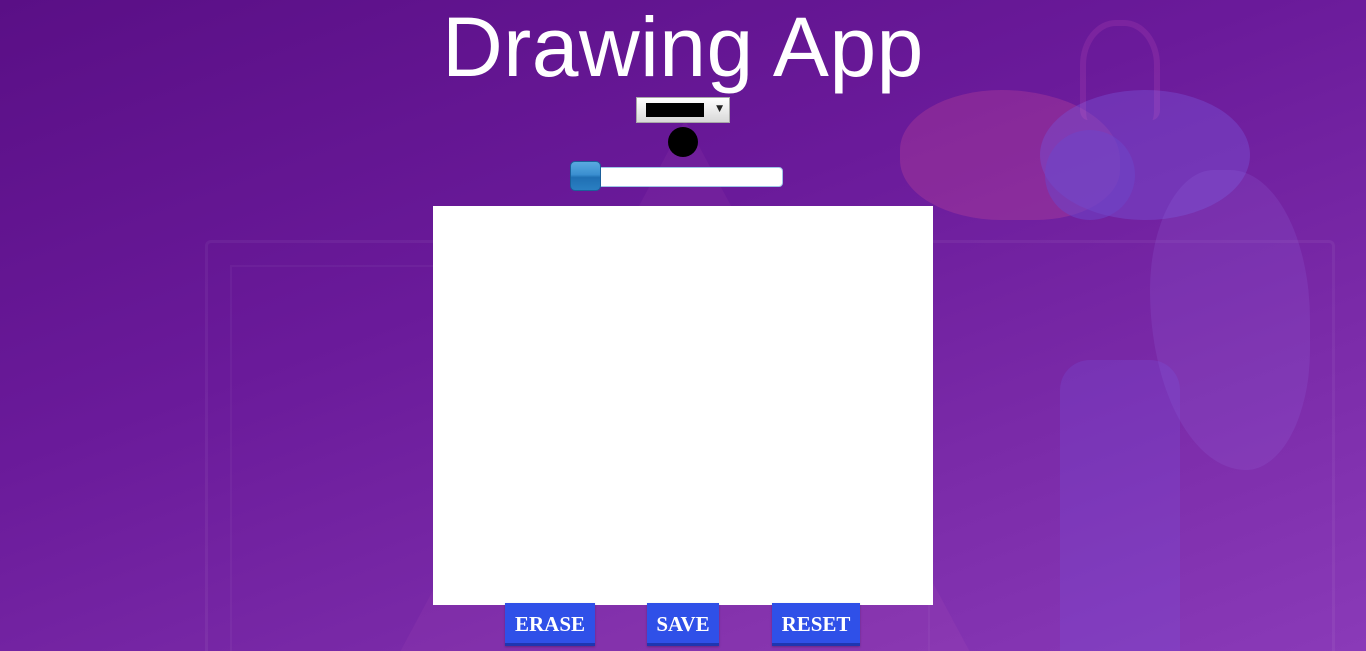 The image size is (1366, 651). Describe the element at coordinates (1230, 320) in the screenshot. I see `background-shape-decoration` at that location.